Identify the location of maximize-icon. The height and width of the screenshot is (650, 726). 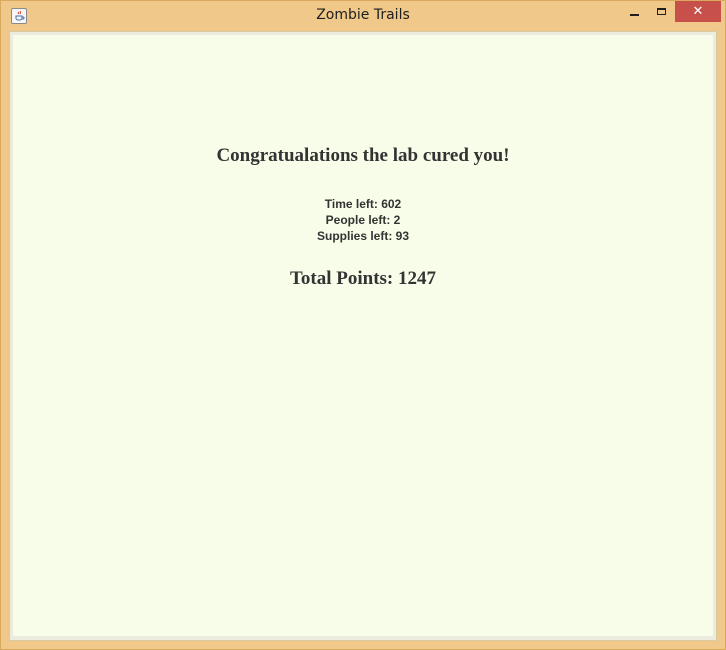
(661, 11).